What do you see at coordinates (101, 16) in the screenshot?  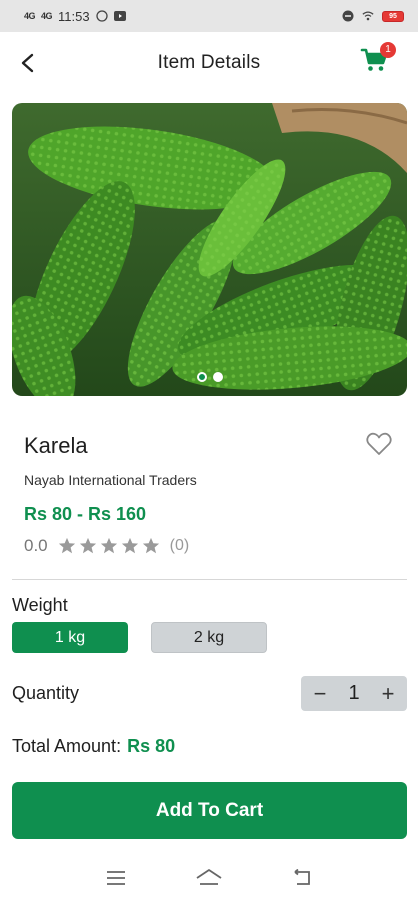 I see `whatsapp-icon` at bounding box center [101, 16].